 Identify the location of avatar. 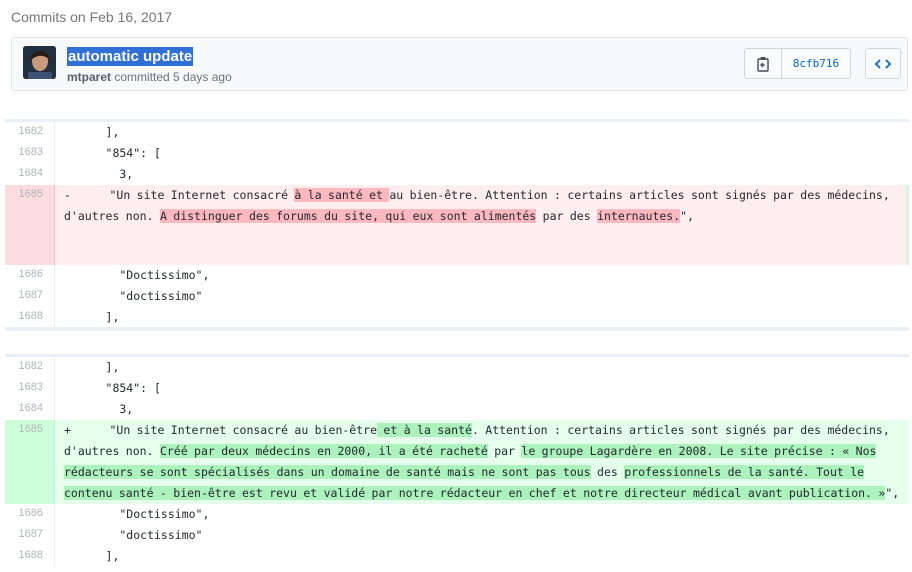
(39, 62).